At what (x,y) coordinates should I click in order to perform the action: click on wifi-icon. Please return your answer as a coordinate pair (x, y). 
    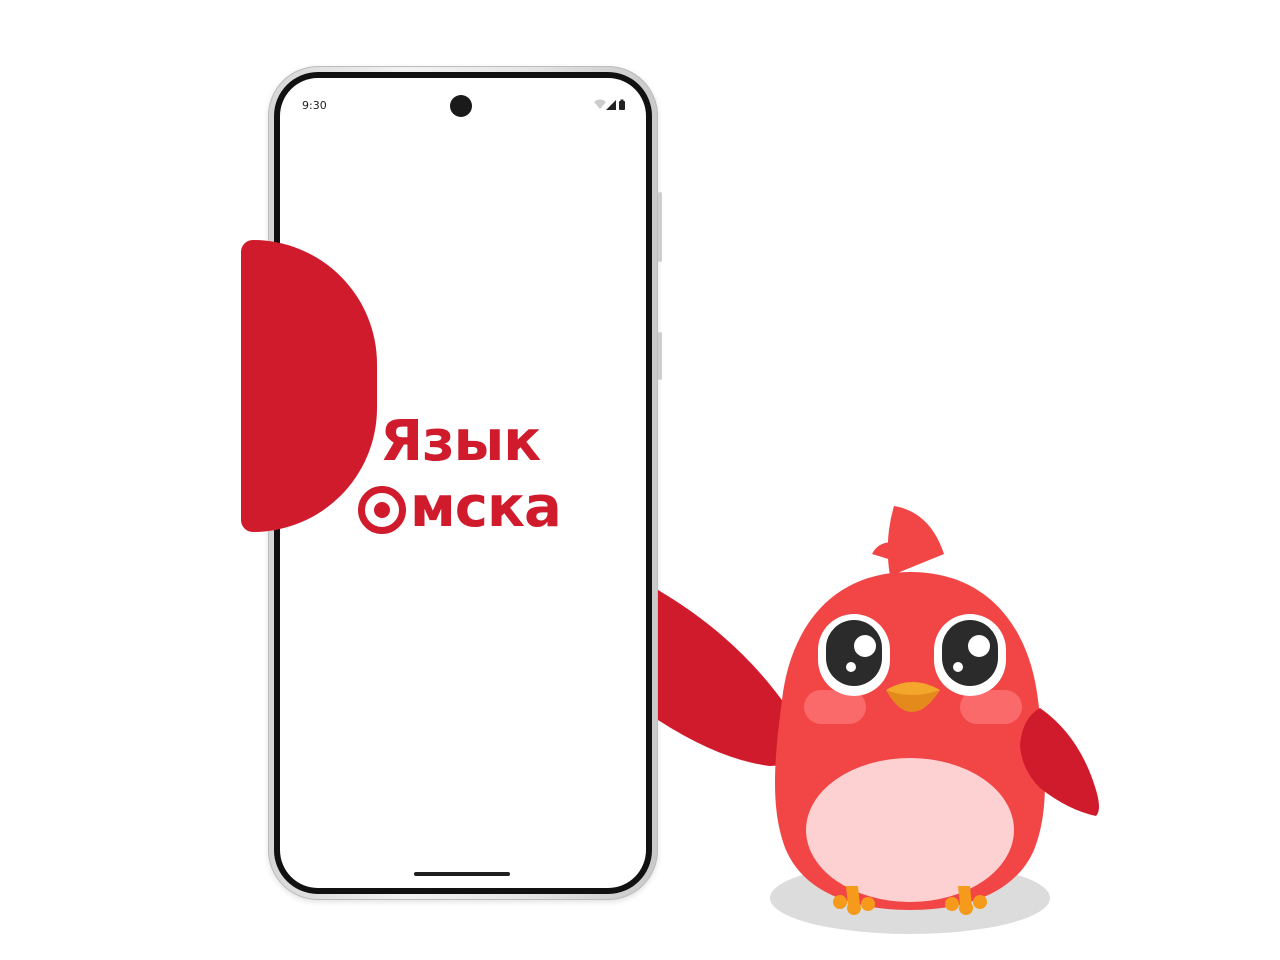
    Looking at the image, I should click on (600, 104).